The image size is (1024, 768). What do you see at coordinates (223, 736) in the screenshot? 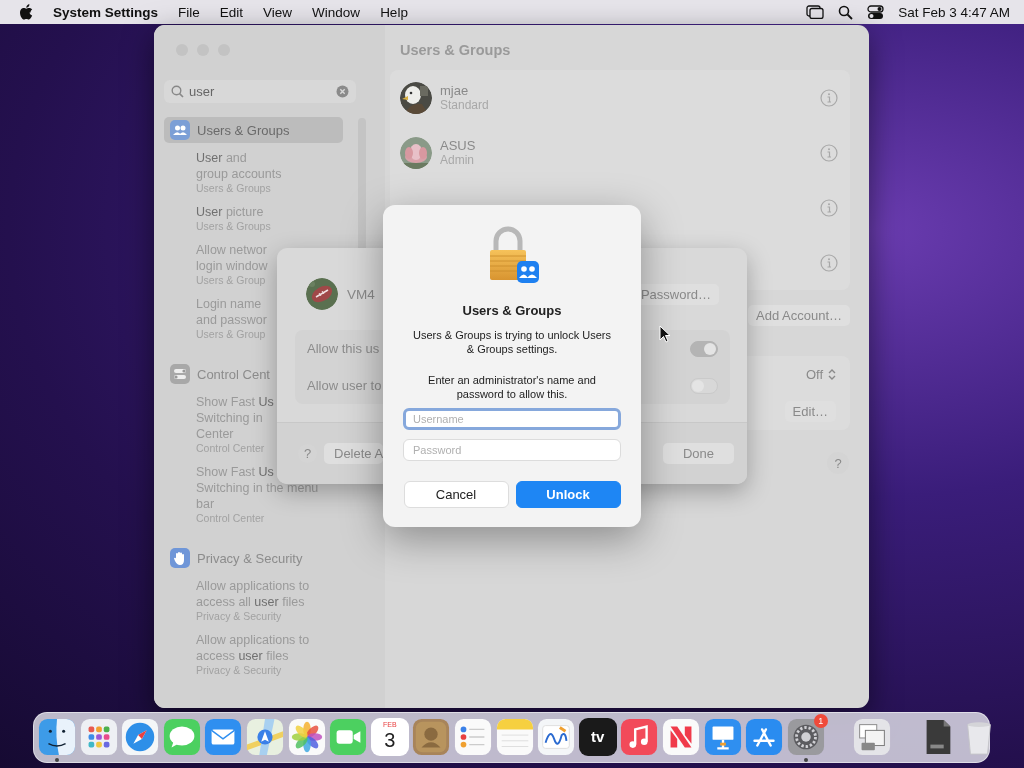
I see `envelope-icon` at bounding box center [223, 736].